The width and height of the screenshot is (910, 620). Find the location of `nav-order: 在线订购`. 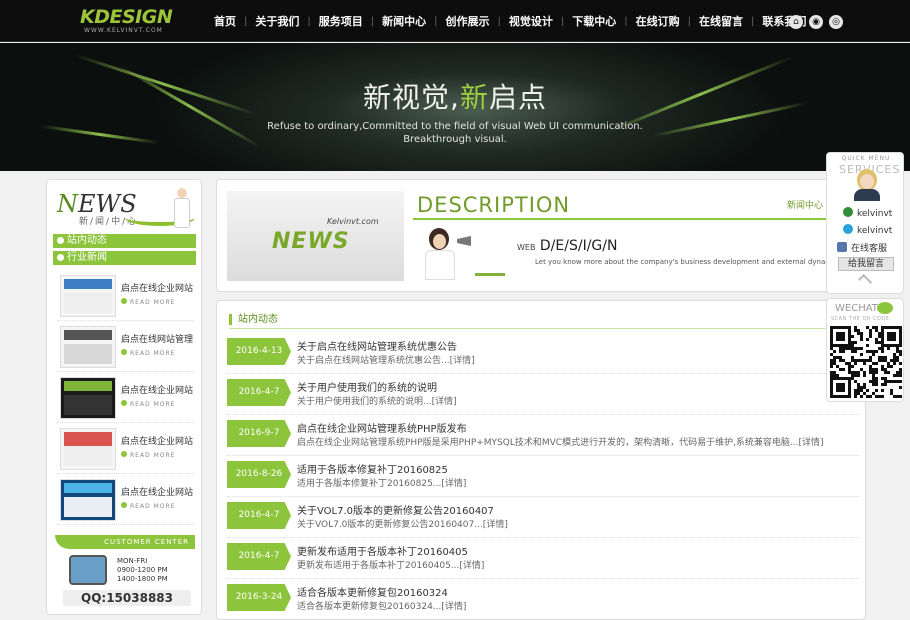

nav-order: 在线订购 is located at coordinates (658, 21).